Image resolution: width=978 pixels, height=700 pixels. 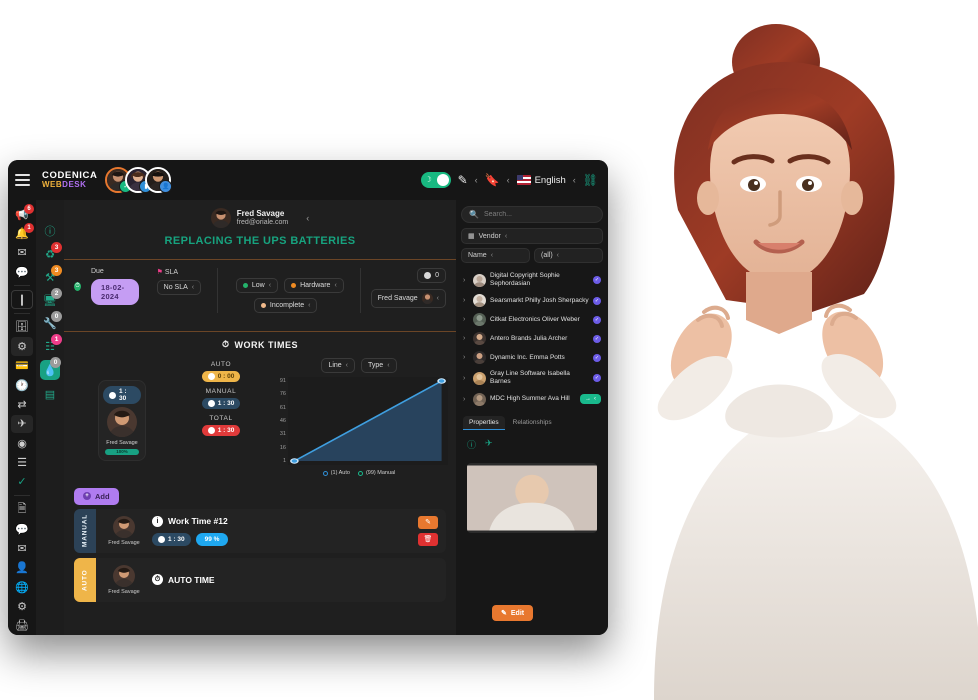 What do you see at coordinates (112, 395) in the screenshot?
I see `clock-icon` at bounding box center [112, 395].